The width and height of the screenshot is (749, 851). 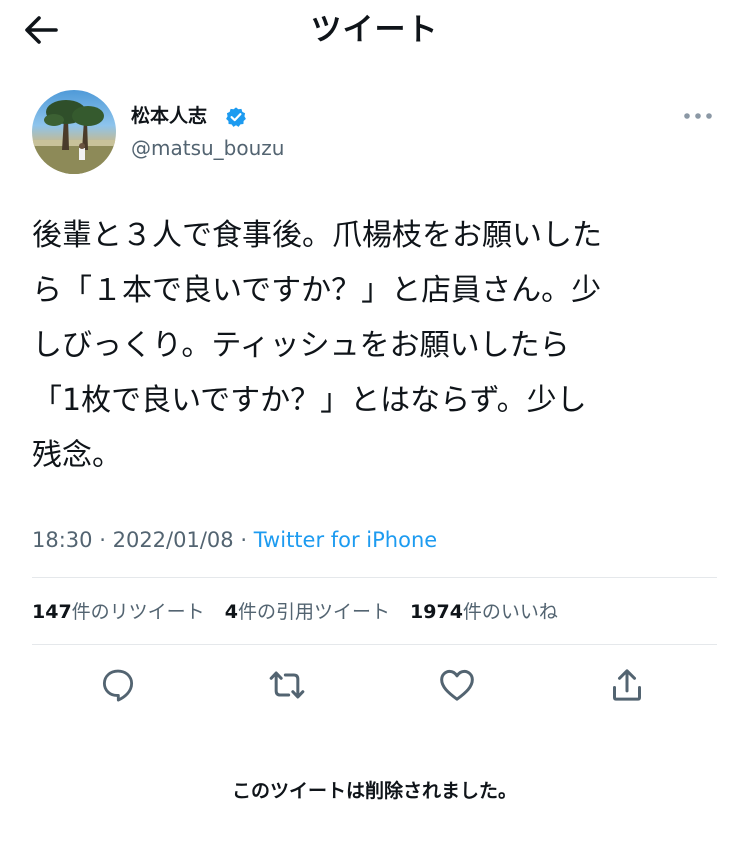 I want to click on avatar-photo, so click(x=74, y=137).